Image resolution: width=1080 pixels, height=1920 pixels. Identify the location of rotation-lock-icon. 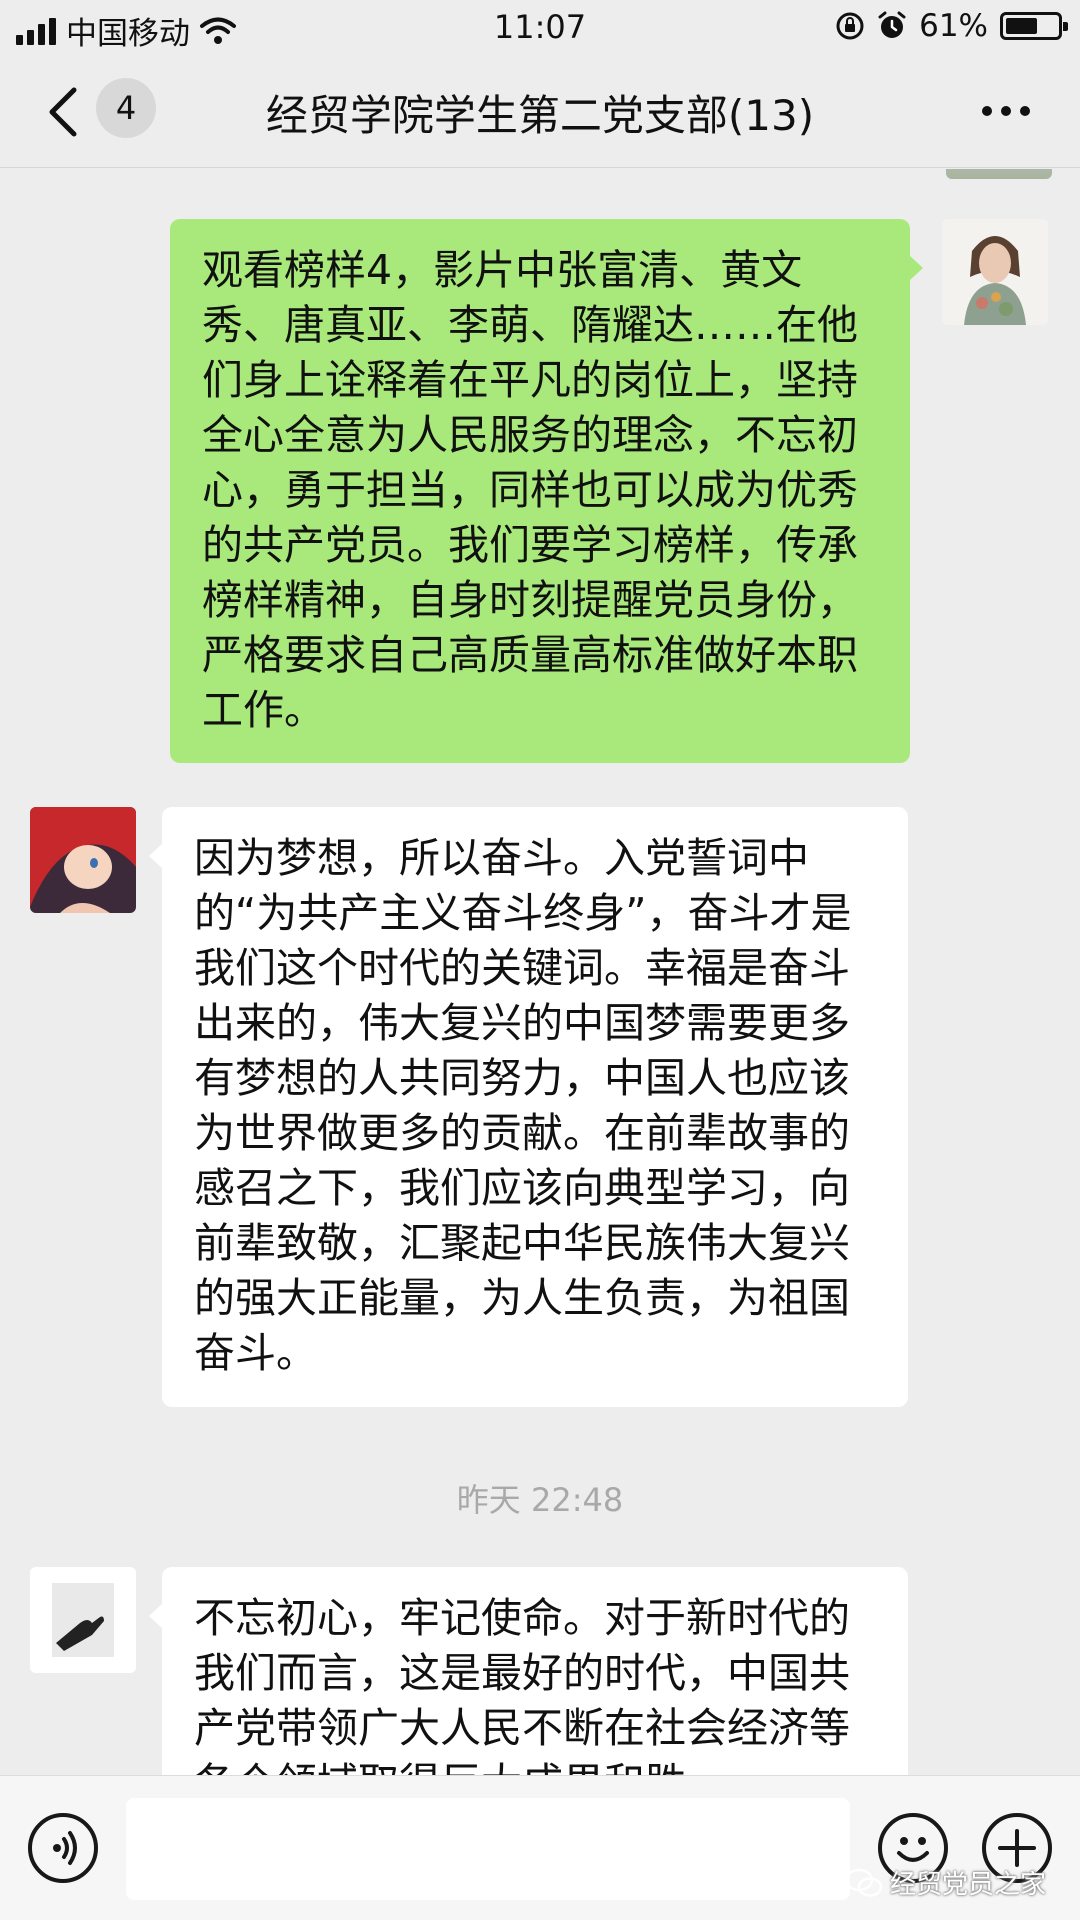
(850, 26).